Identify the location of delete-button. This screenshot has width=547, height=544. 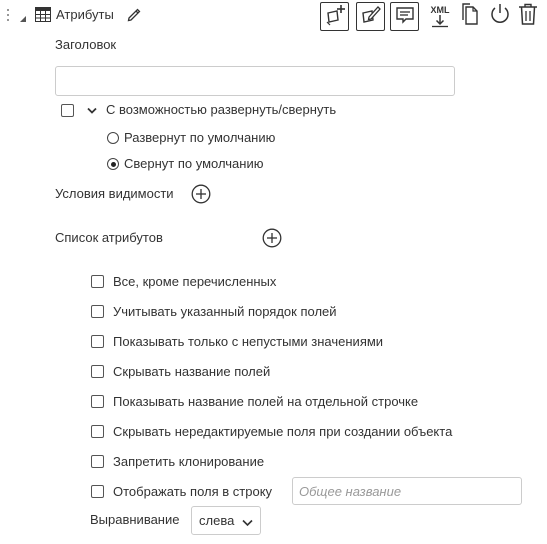
(528, 15).